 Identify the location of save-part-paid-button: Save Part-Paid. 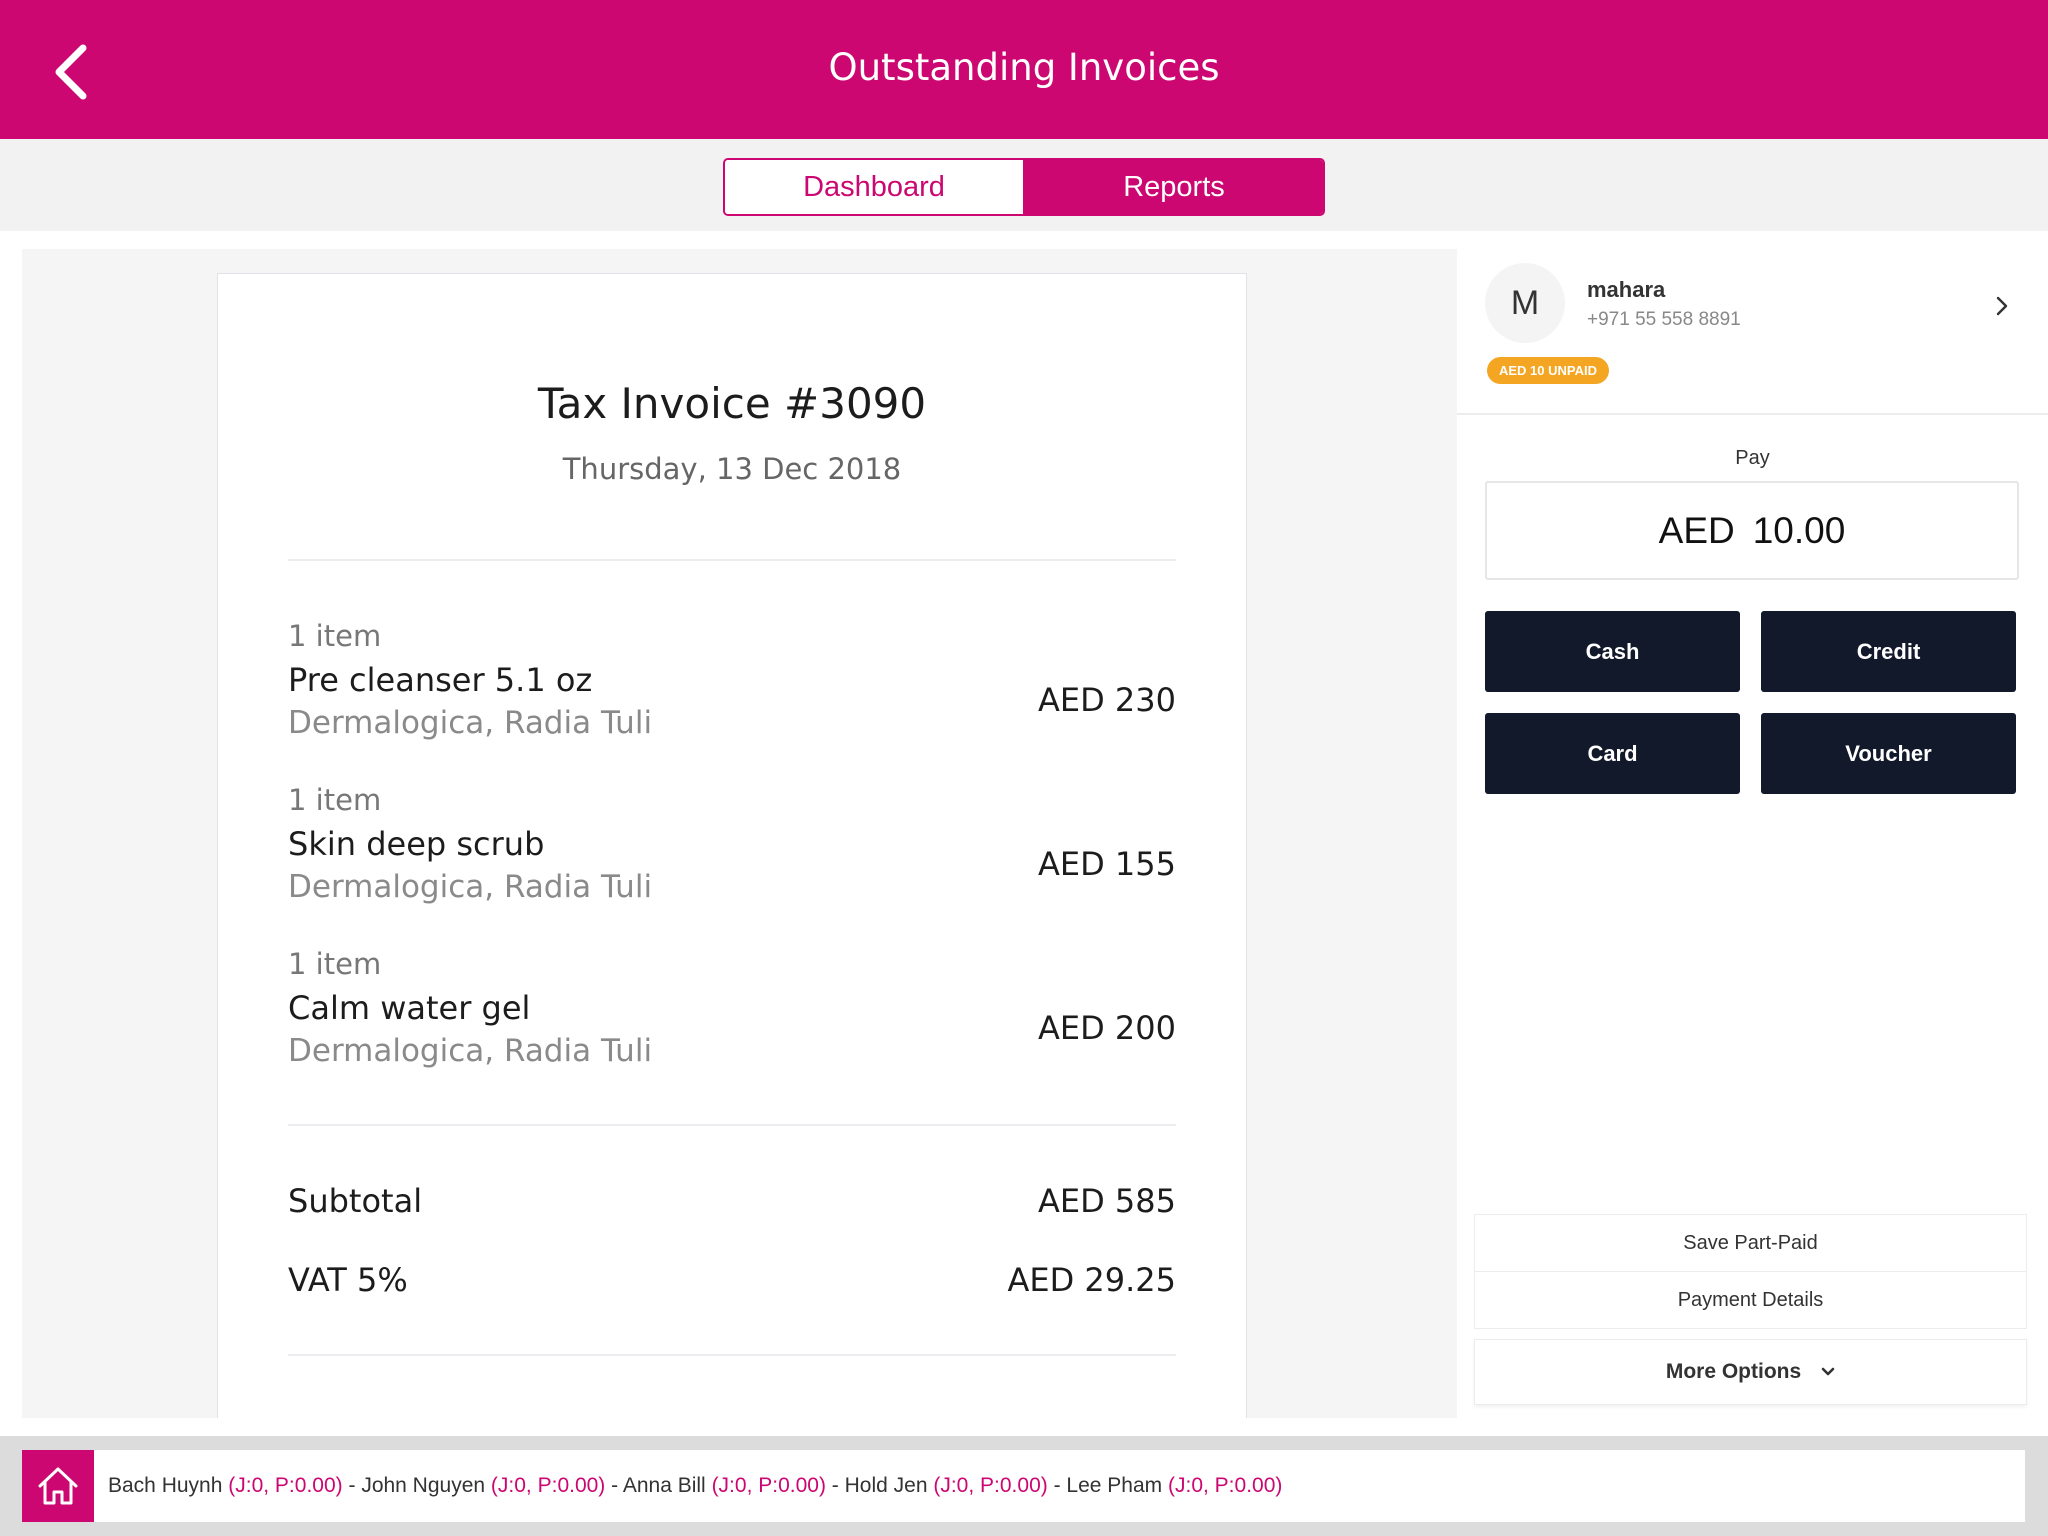
(1750, 1243).